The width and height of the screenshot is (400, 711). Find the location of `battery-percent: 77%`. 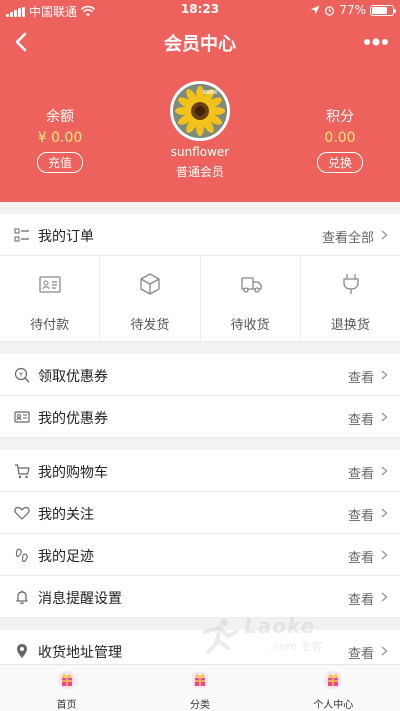

battery-percent: 77% is located at coordinates (352, 10).